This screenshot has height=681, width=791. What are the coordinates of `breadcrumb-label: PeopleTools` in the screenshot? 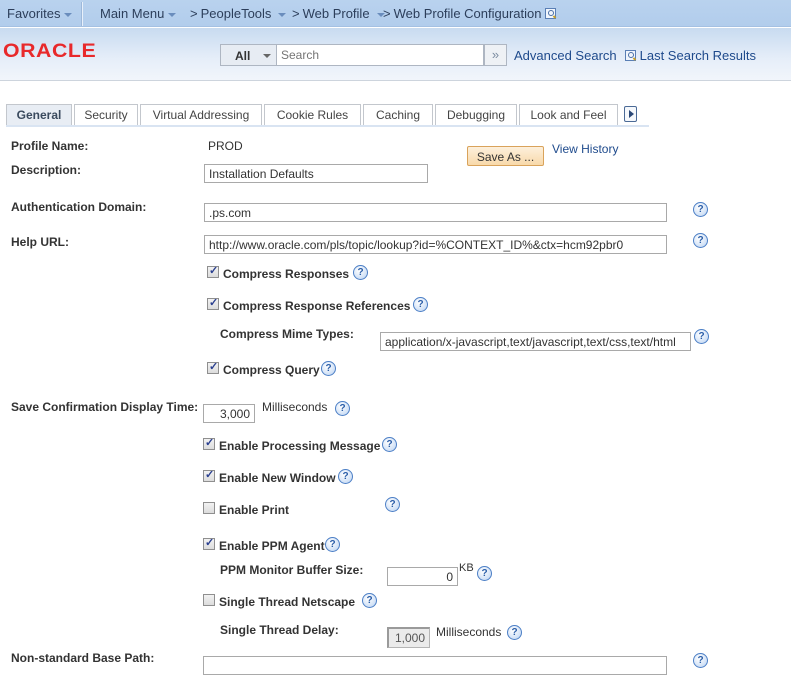 It's located at (236, 13).